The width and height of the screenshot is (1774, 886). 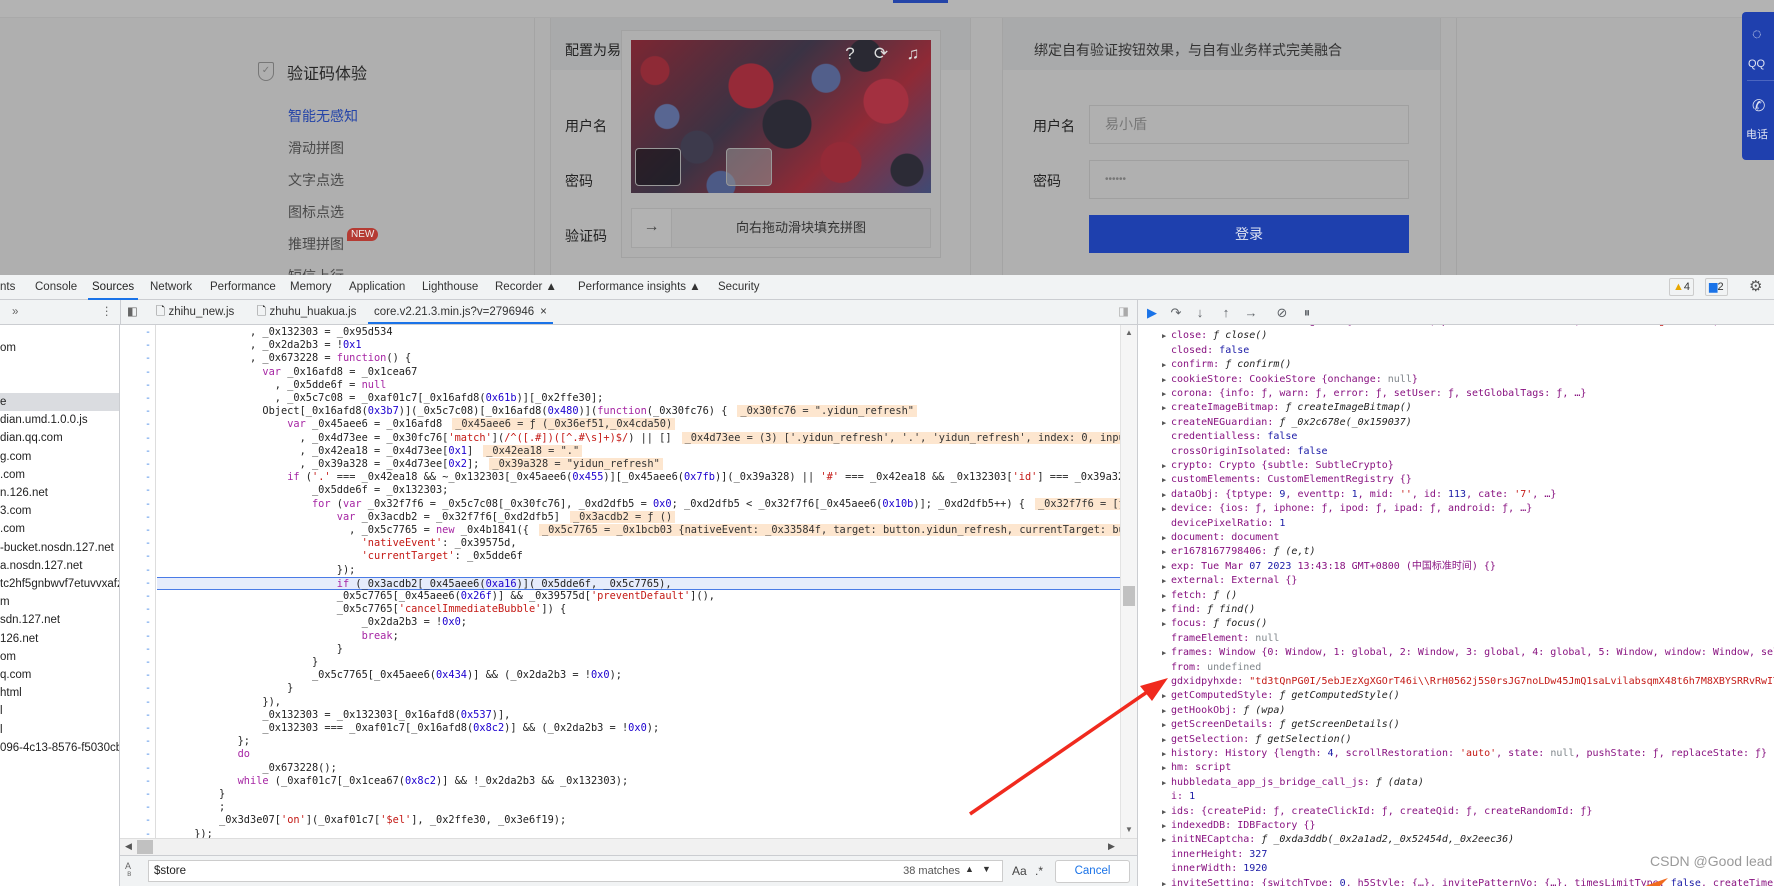 What do you see at coordinates (1757, 134) in the screenshot?
I see `phone-label: 电话` at bounding box center [1757, 134].